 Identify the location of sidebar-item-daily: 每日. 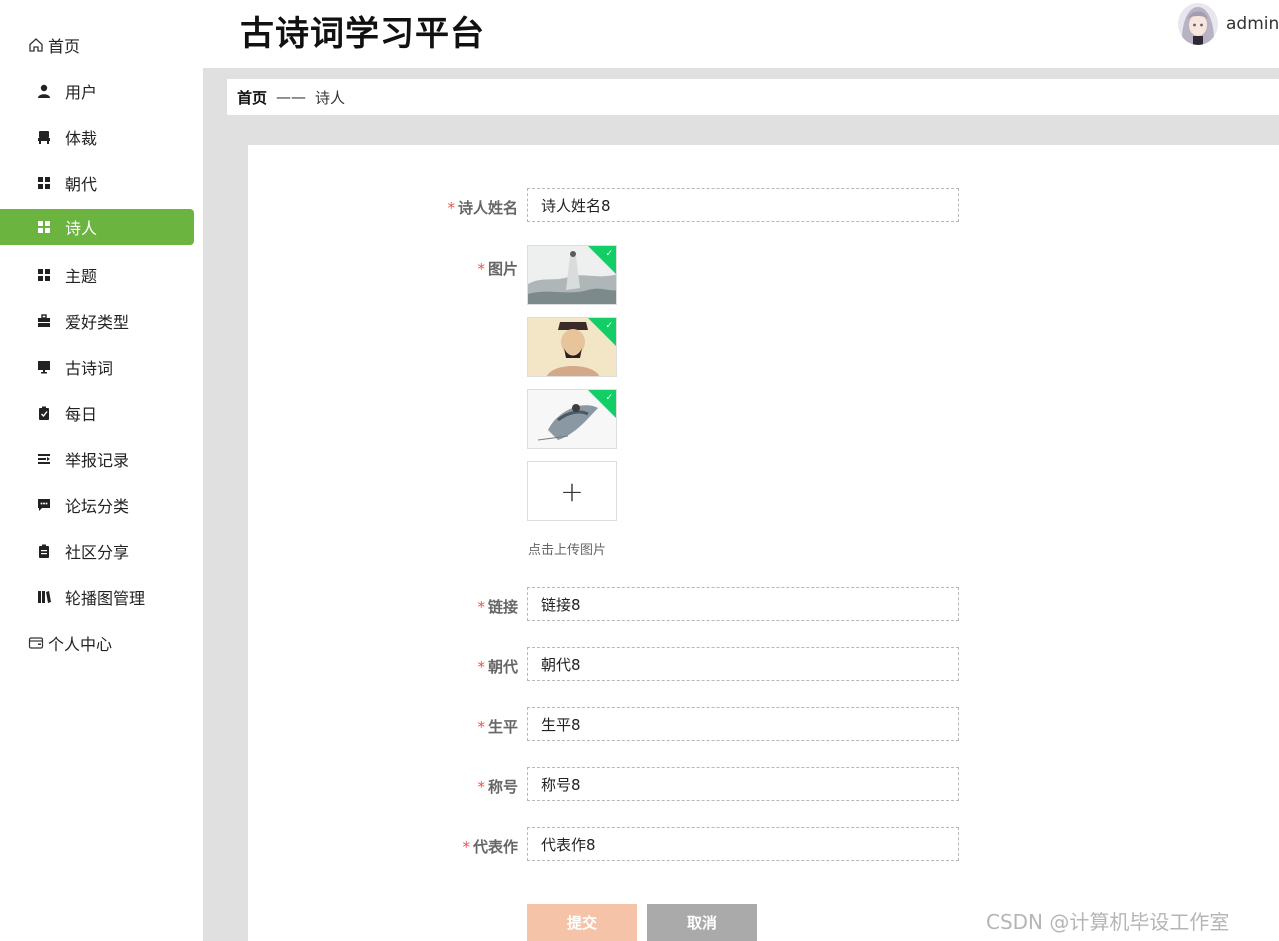
(97, 413).